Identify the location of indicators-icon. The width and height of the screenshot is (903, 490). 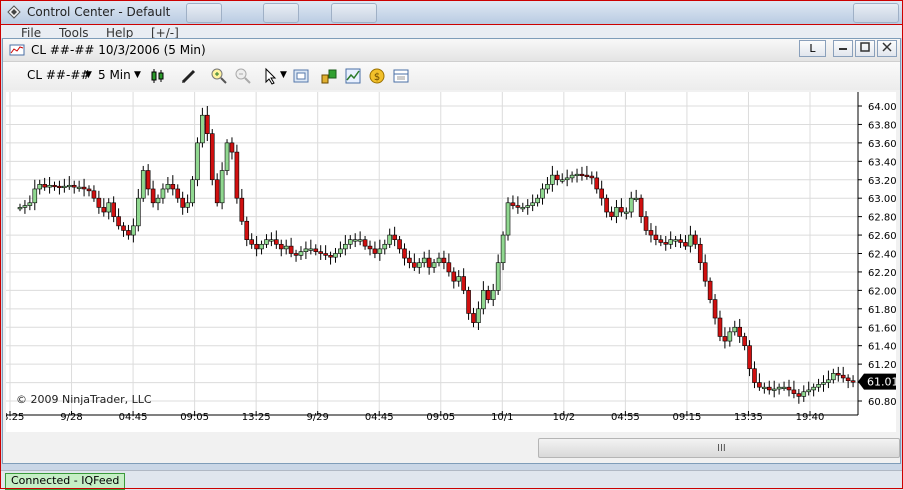
(329, 76).